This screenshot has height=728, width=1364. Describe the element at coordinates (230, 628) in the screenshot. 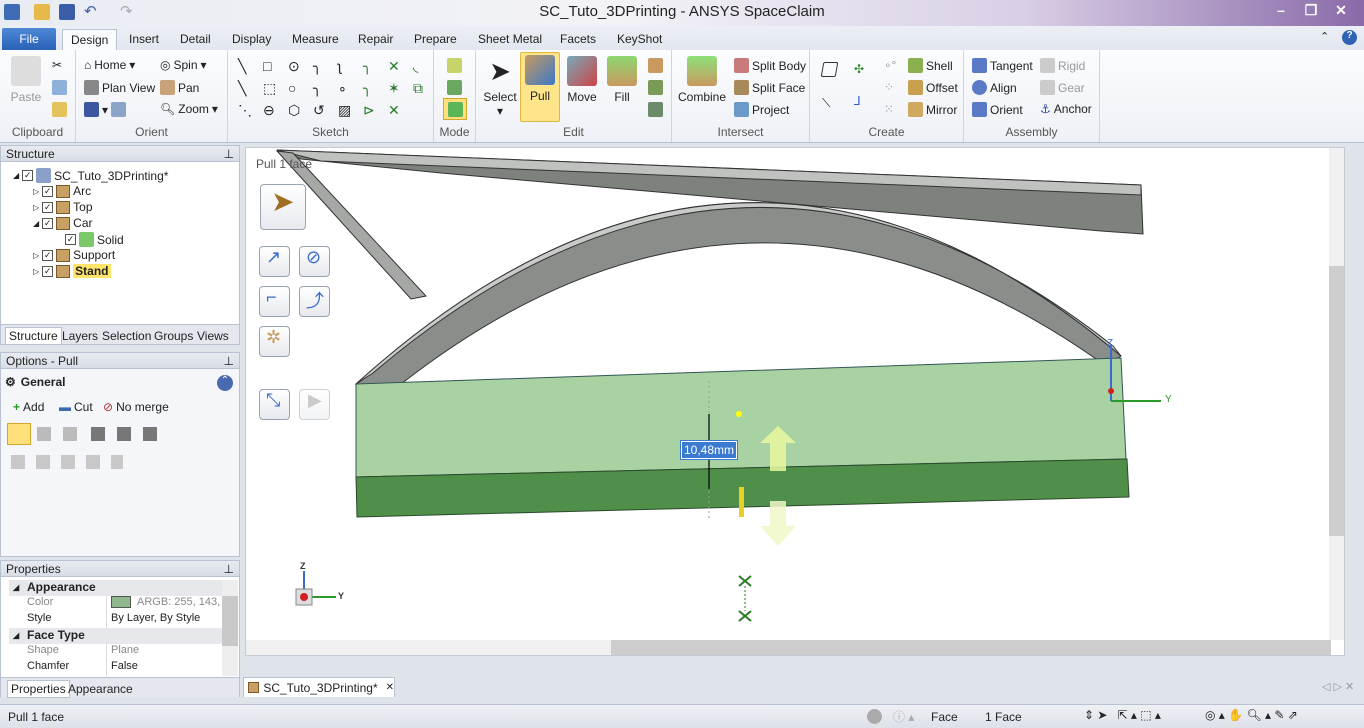

I see `properties-scrollbar` at that location.